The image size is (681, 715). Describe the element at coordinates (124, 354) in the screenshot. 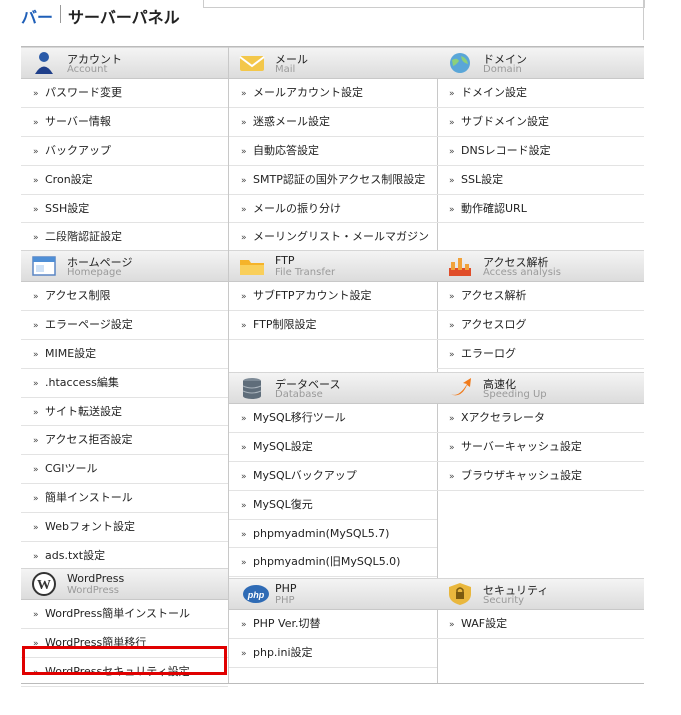

I see `menu-link: » MIME設定` at that location.